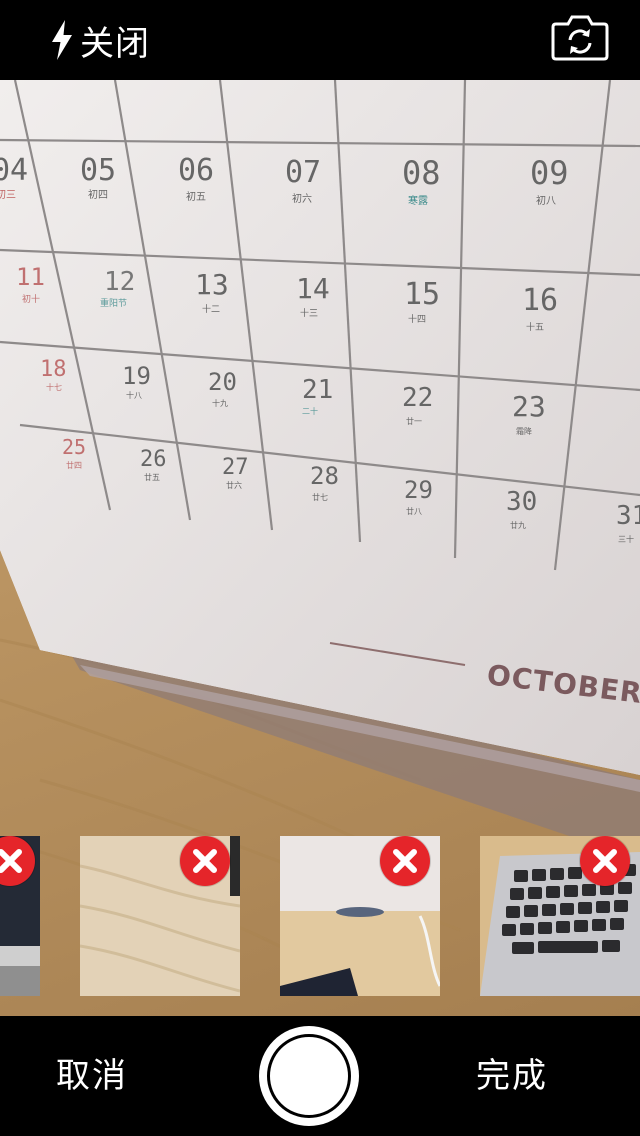 This screenshot has height=1136, width=640. I want to click on calendar-date: 20, so click(222, 382).